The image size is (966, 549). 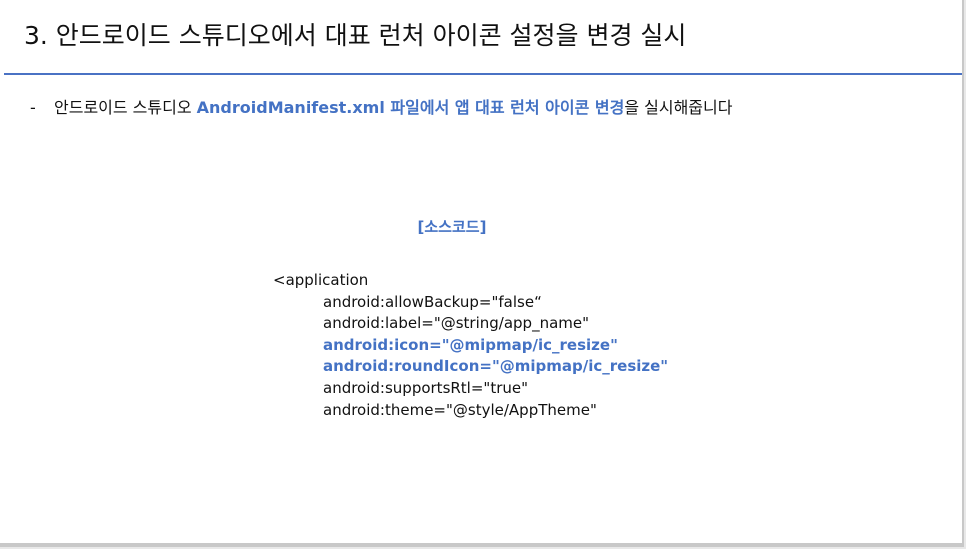 I want to click on slide-title: 3. 안드로이드 스튜디오에서 대표 런처 아이콘 설정을 변경 실시, so click(x=355, y=35).